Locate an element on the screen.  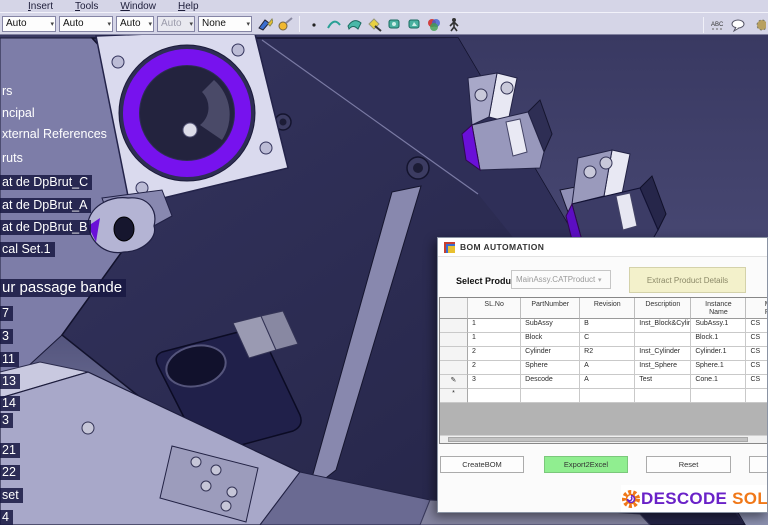
tree-node: at de DpBrut_C is located at coordinates (46, 182).